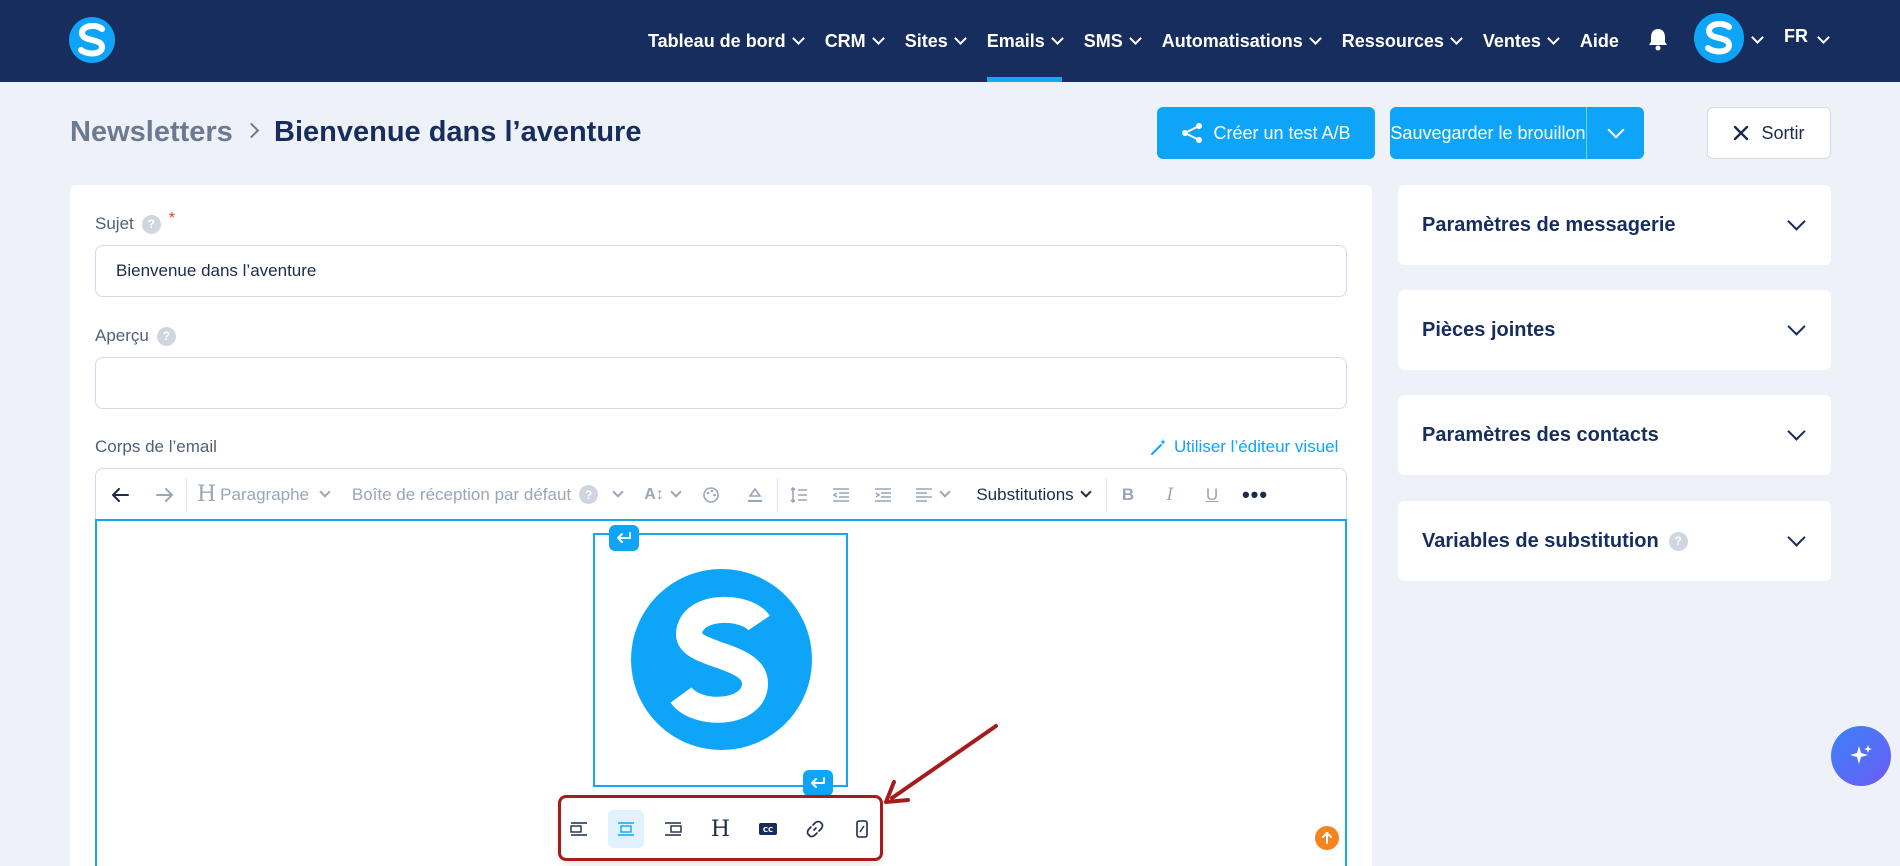 Image resolution: width=1900 pixels, height=866 pixels. Describe the element at coordinates (92, 40) in the screenshot. I see `brand-logo` at that location.